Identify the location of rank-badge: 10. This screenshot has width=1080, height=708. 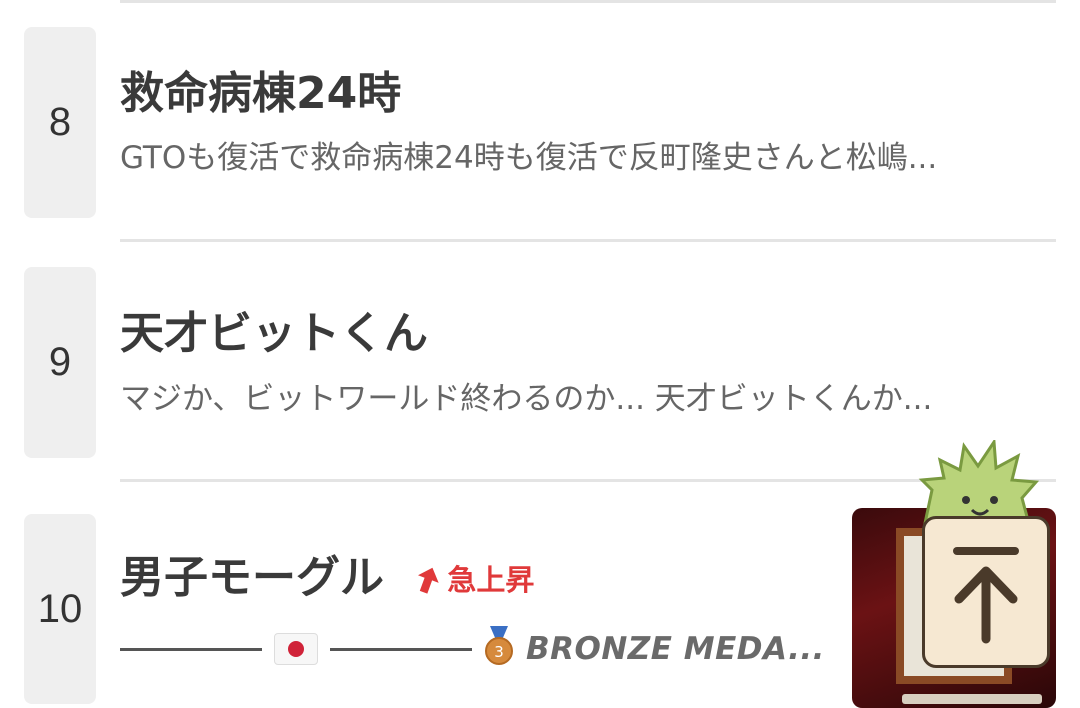
(60, 609).